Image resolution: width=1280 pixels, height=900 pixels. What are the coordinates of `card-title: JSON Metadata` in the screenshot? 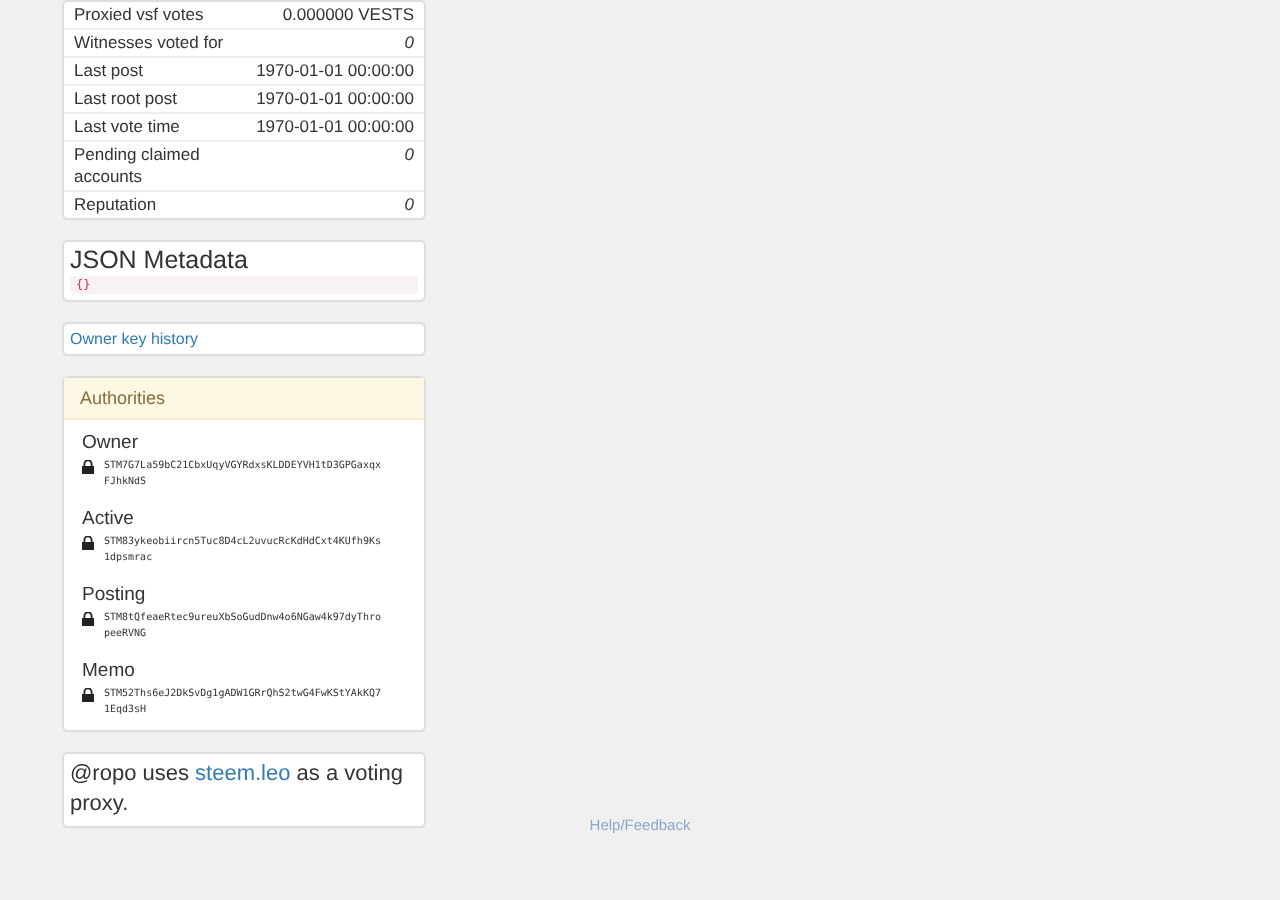 It's located at (159, 259).